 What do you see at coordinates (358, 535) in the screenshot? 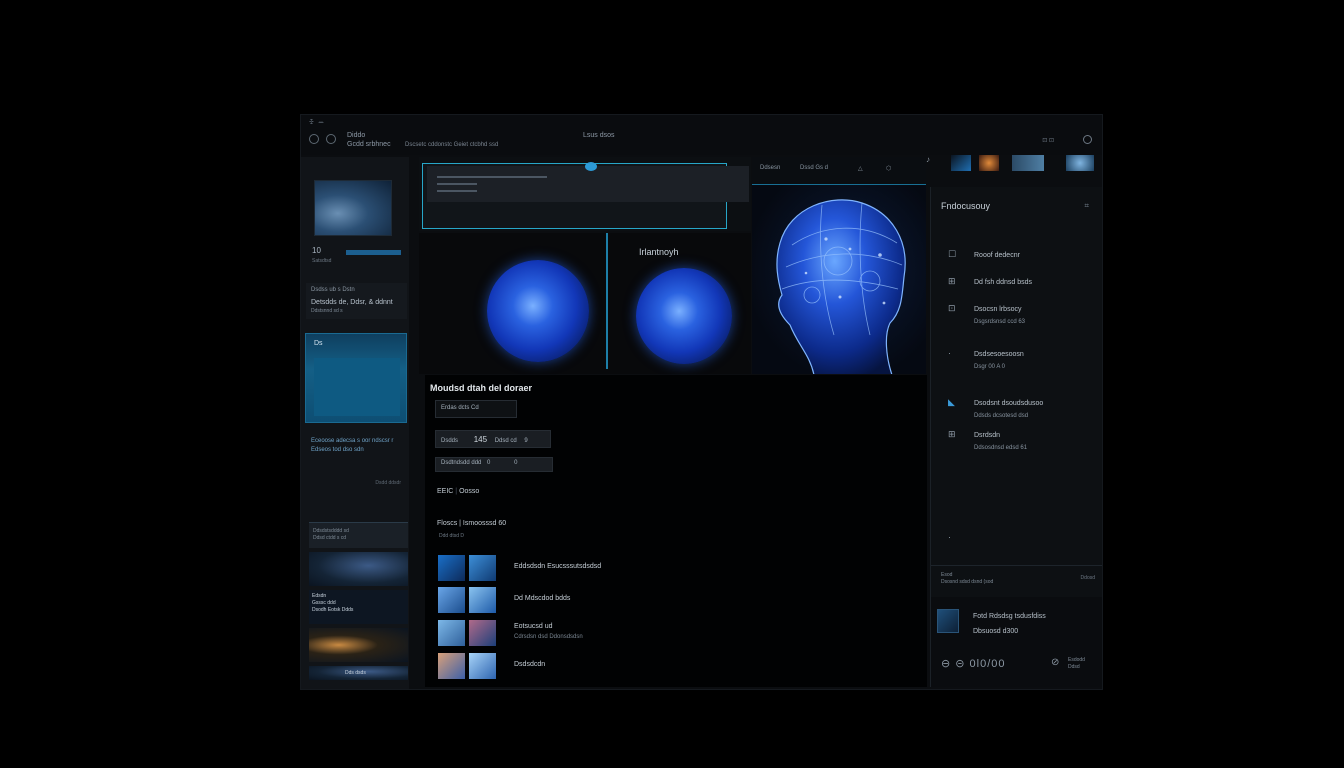
I see `media-list-header: Ddsdstsdddd sd Ddsd ctdd s cd` at bounding box center [358, 535].